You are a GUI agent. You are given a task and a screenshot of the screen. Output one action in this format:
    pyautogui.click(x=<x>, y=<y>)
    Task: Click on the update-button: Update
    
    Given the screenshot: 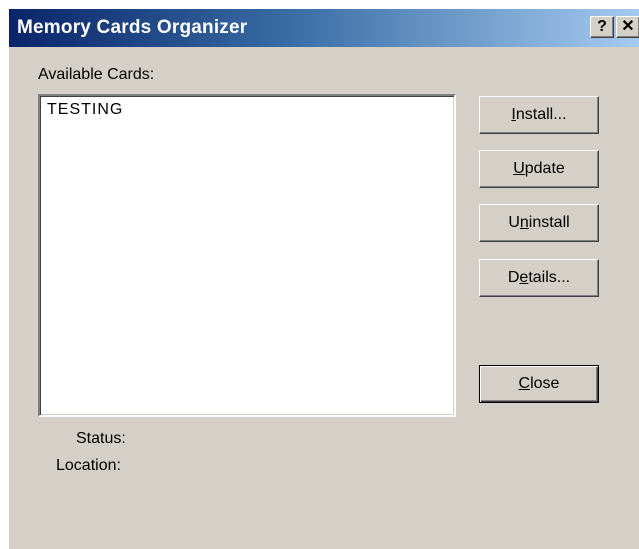 What is the action you would take?
    pyautogui.click(x=539, y=169)
    